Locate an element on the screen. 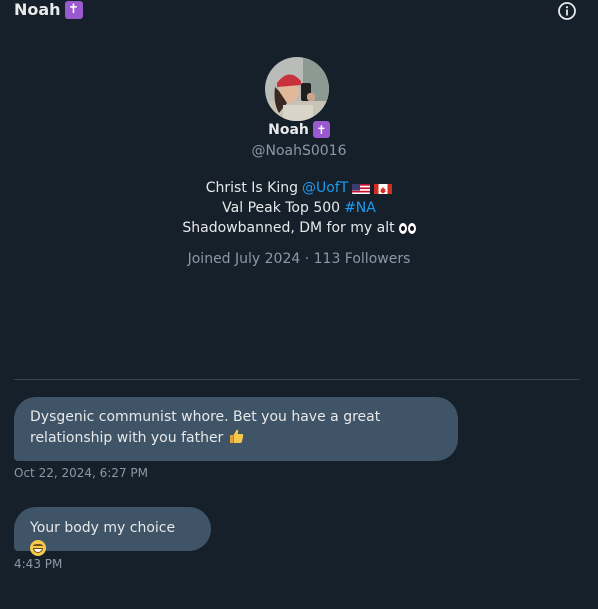  message-bubble: Your body my choice is located at coordinates (112, 531).